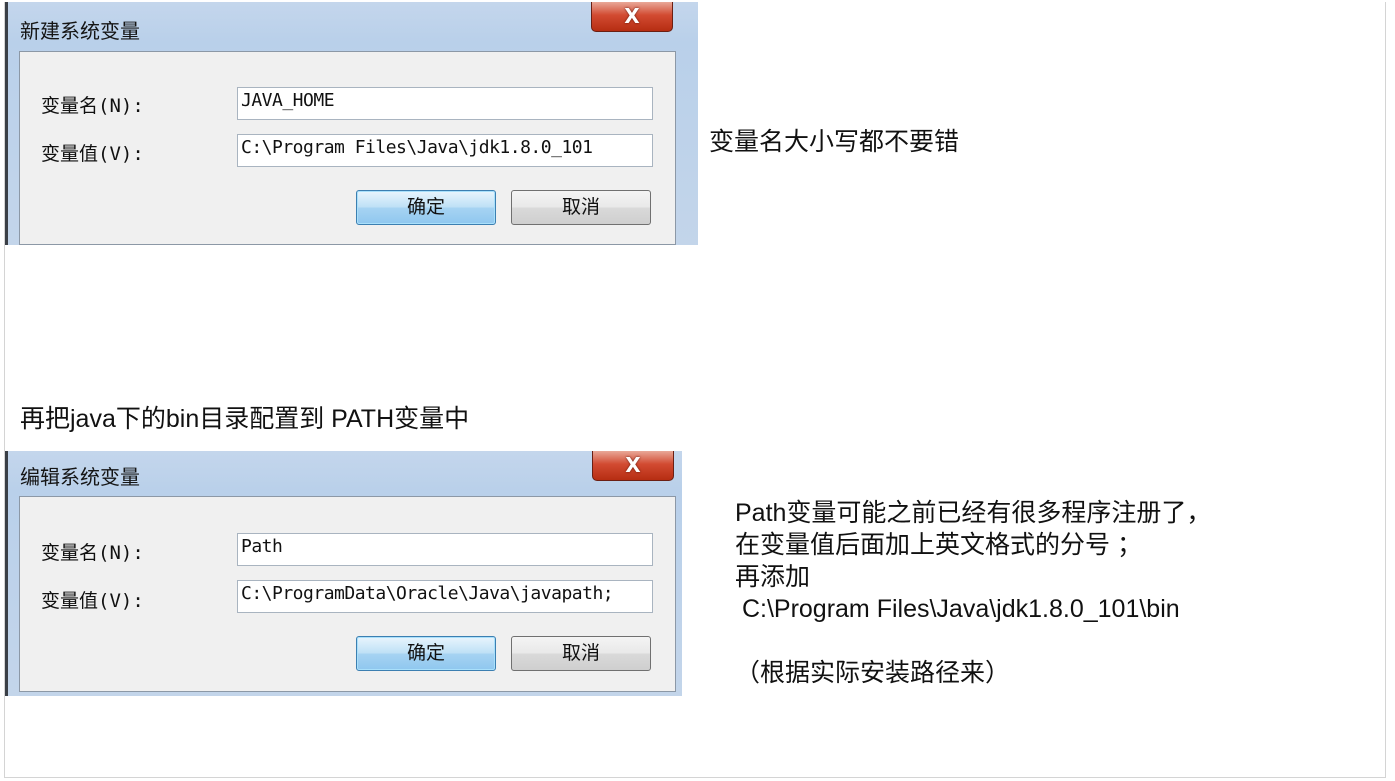 Image resolution: width=1395 pixels, height=781 pixels. I want to click on path-note-line, so click(973, 641).